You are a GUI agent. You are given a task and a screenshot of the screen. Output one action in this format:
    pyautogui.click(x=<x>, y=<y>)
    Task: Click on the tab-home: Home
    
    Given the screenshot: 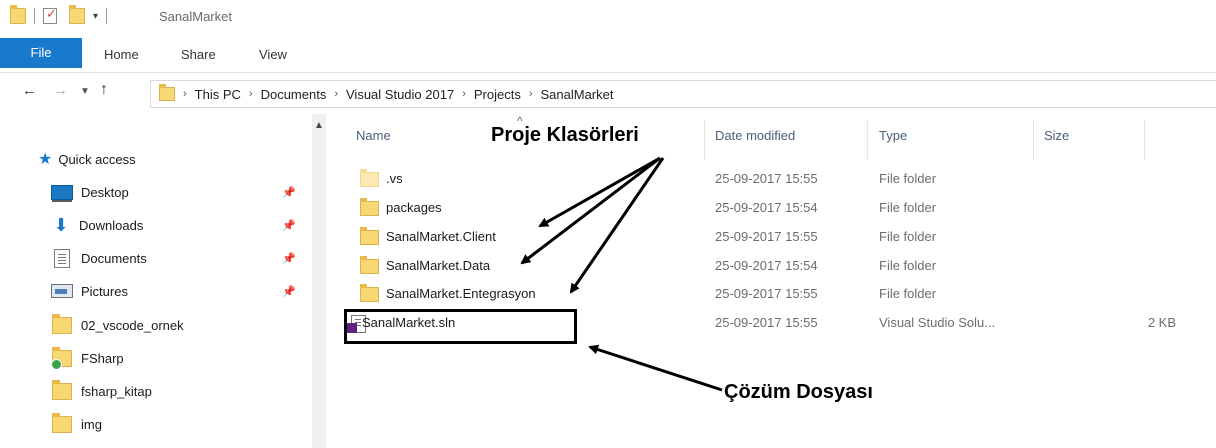 What is the action you would take?
    pyautogui.click(x=121, y=55)
    